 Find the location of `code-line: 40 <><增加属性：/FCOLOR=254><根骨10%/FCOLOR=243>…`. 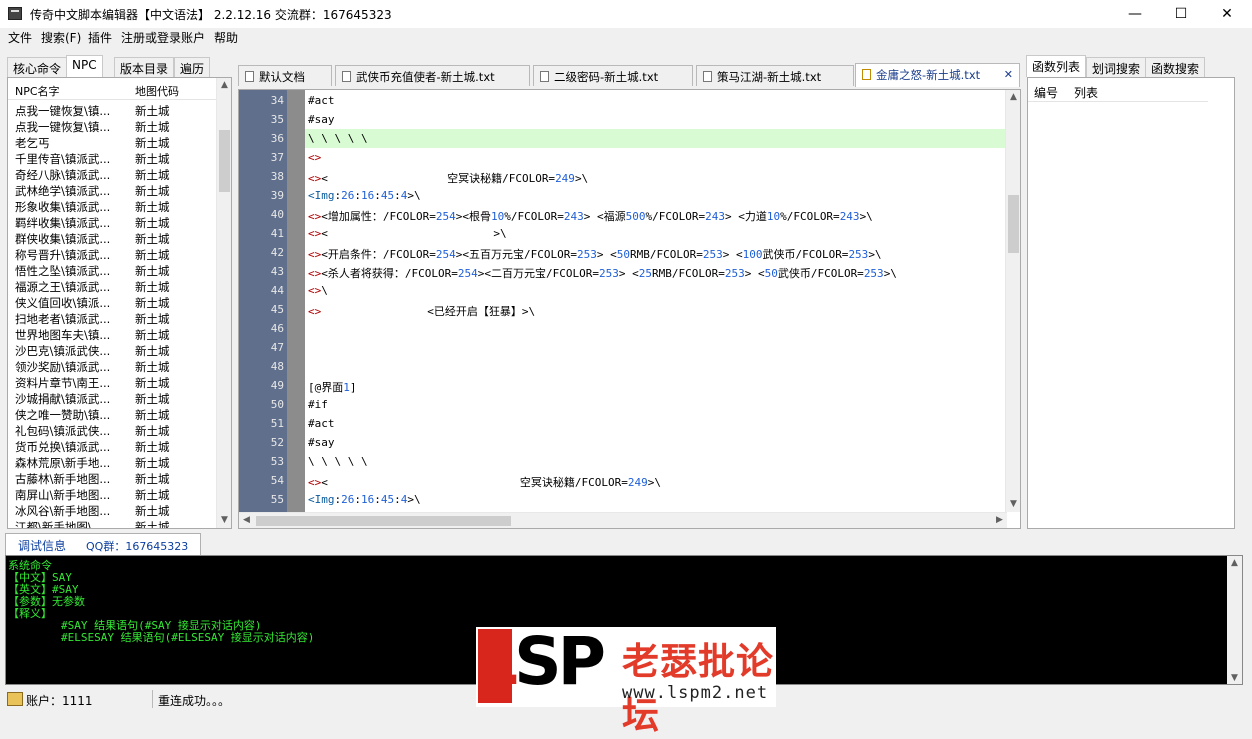

code-line: 40 <><增加属性：/FCOLOR=254><根骨10%/FCOLOR=243>… is located at coordinates (624, 214).